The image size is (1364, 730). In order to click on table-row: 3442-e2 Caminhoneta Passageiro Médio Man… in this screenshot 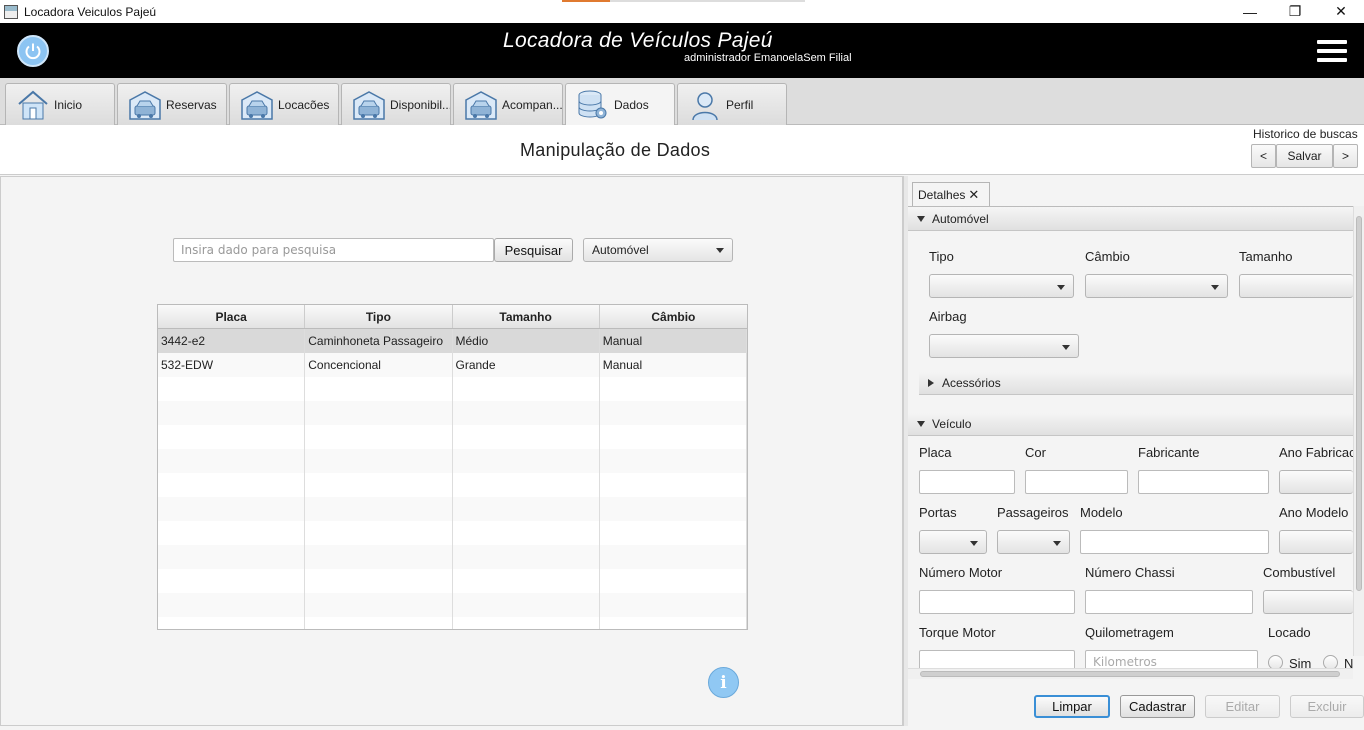, I will do `click(452, 341)`.